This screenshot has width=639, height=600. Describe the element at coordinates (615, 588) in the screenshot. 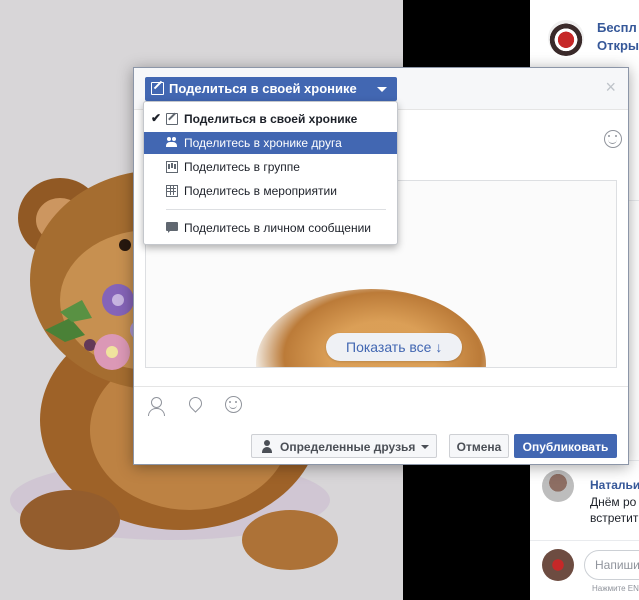

I see `reply-hint: Нажмите ENT` at that location.